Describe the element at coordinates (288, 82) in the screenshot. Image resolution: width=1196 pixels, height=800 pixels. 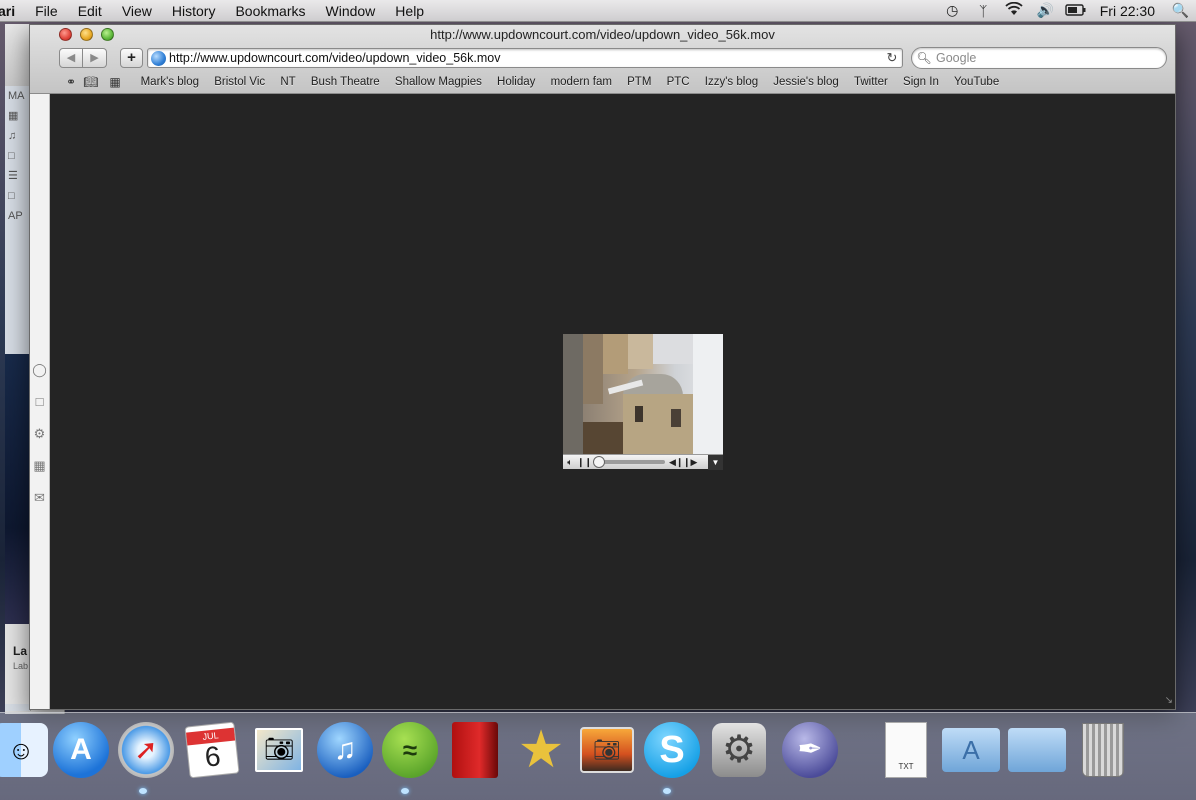
I see `bookmark-nt: NT` at that location.